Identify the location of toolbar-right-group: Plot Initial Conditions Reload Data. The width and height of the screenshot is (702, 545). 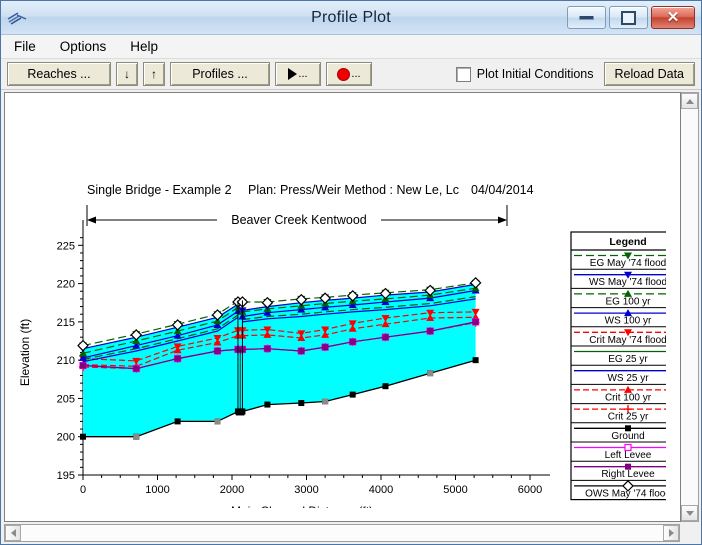
(575, 74).